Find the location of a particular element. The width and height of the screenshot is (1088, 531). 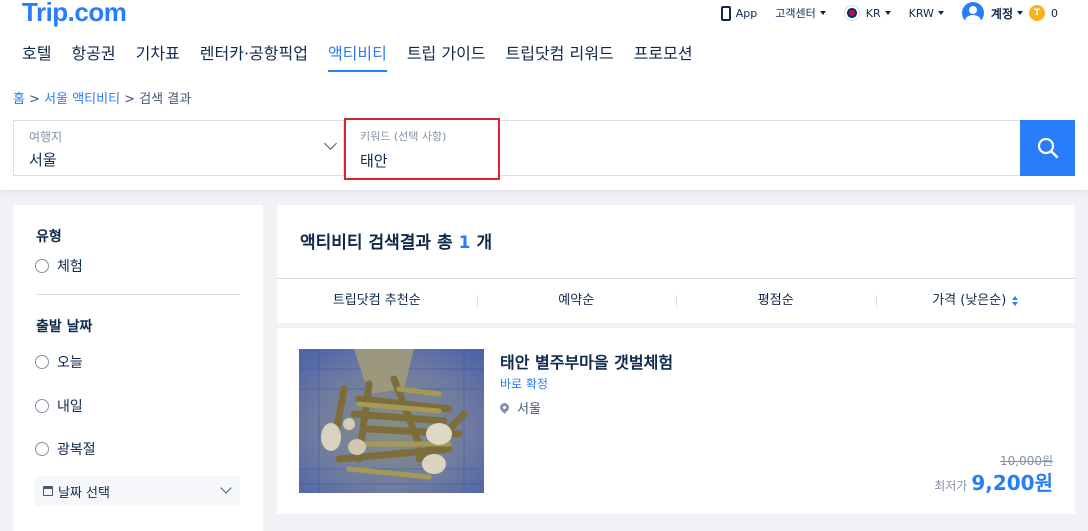

product-image is located at coordinates (391, 421).